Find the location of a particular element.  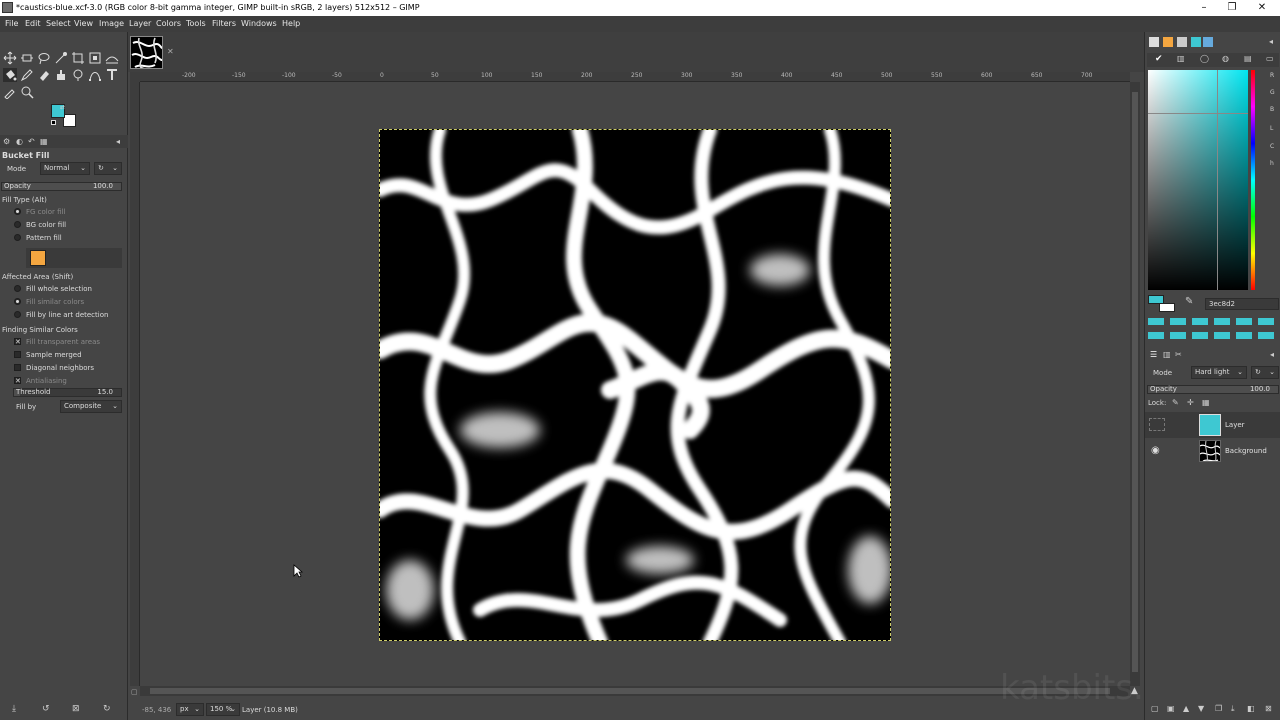

channel-b-button: B is located at coordinates (1272, 109).